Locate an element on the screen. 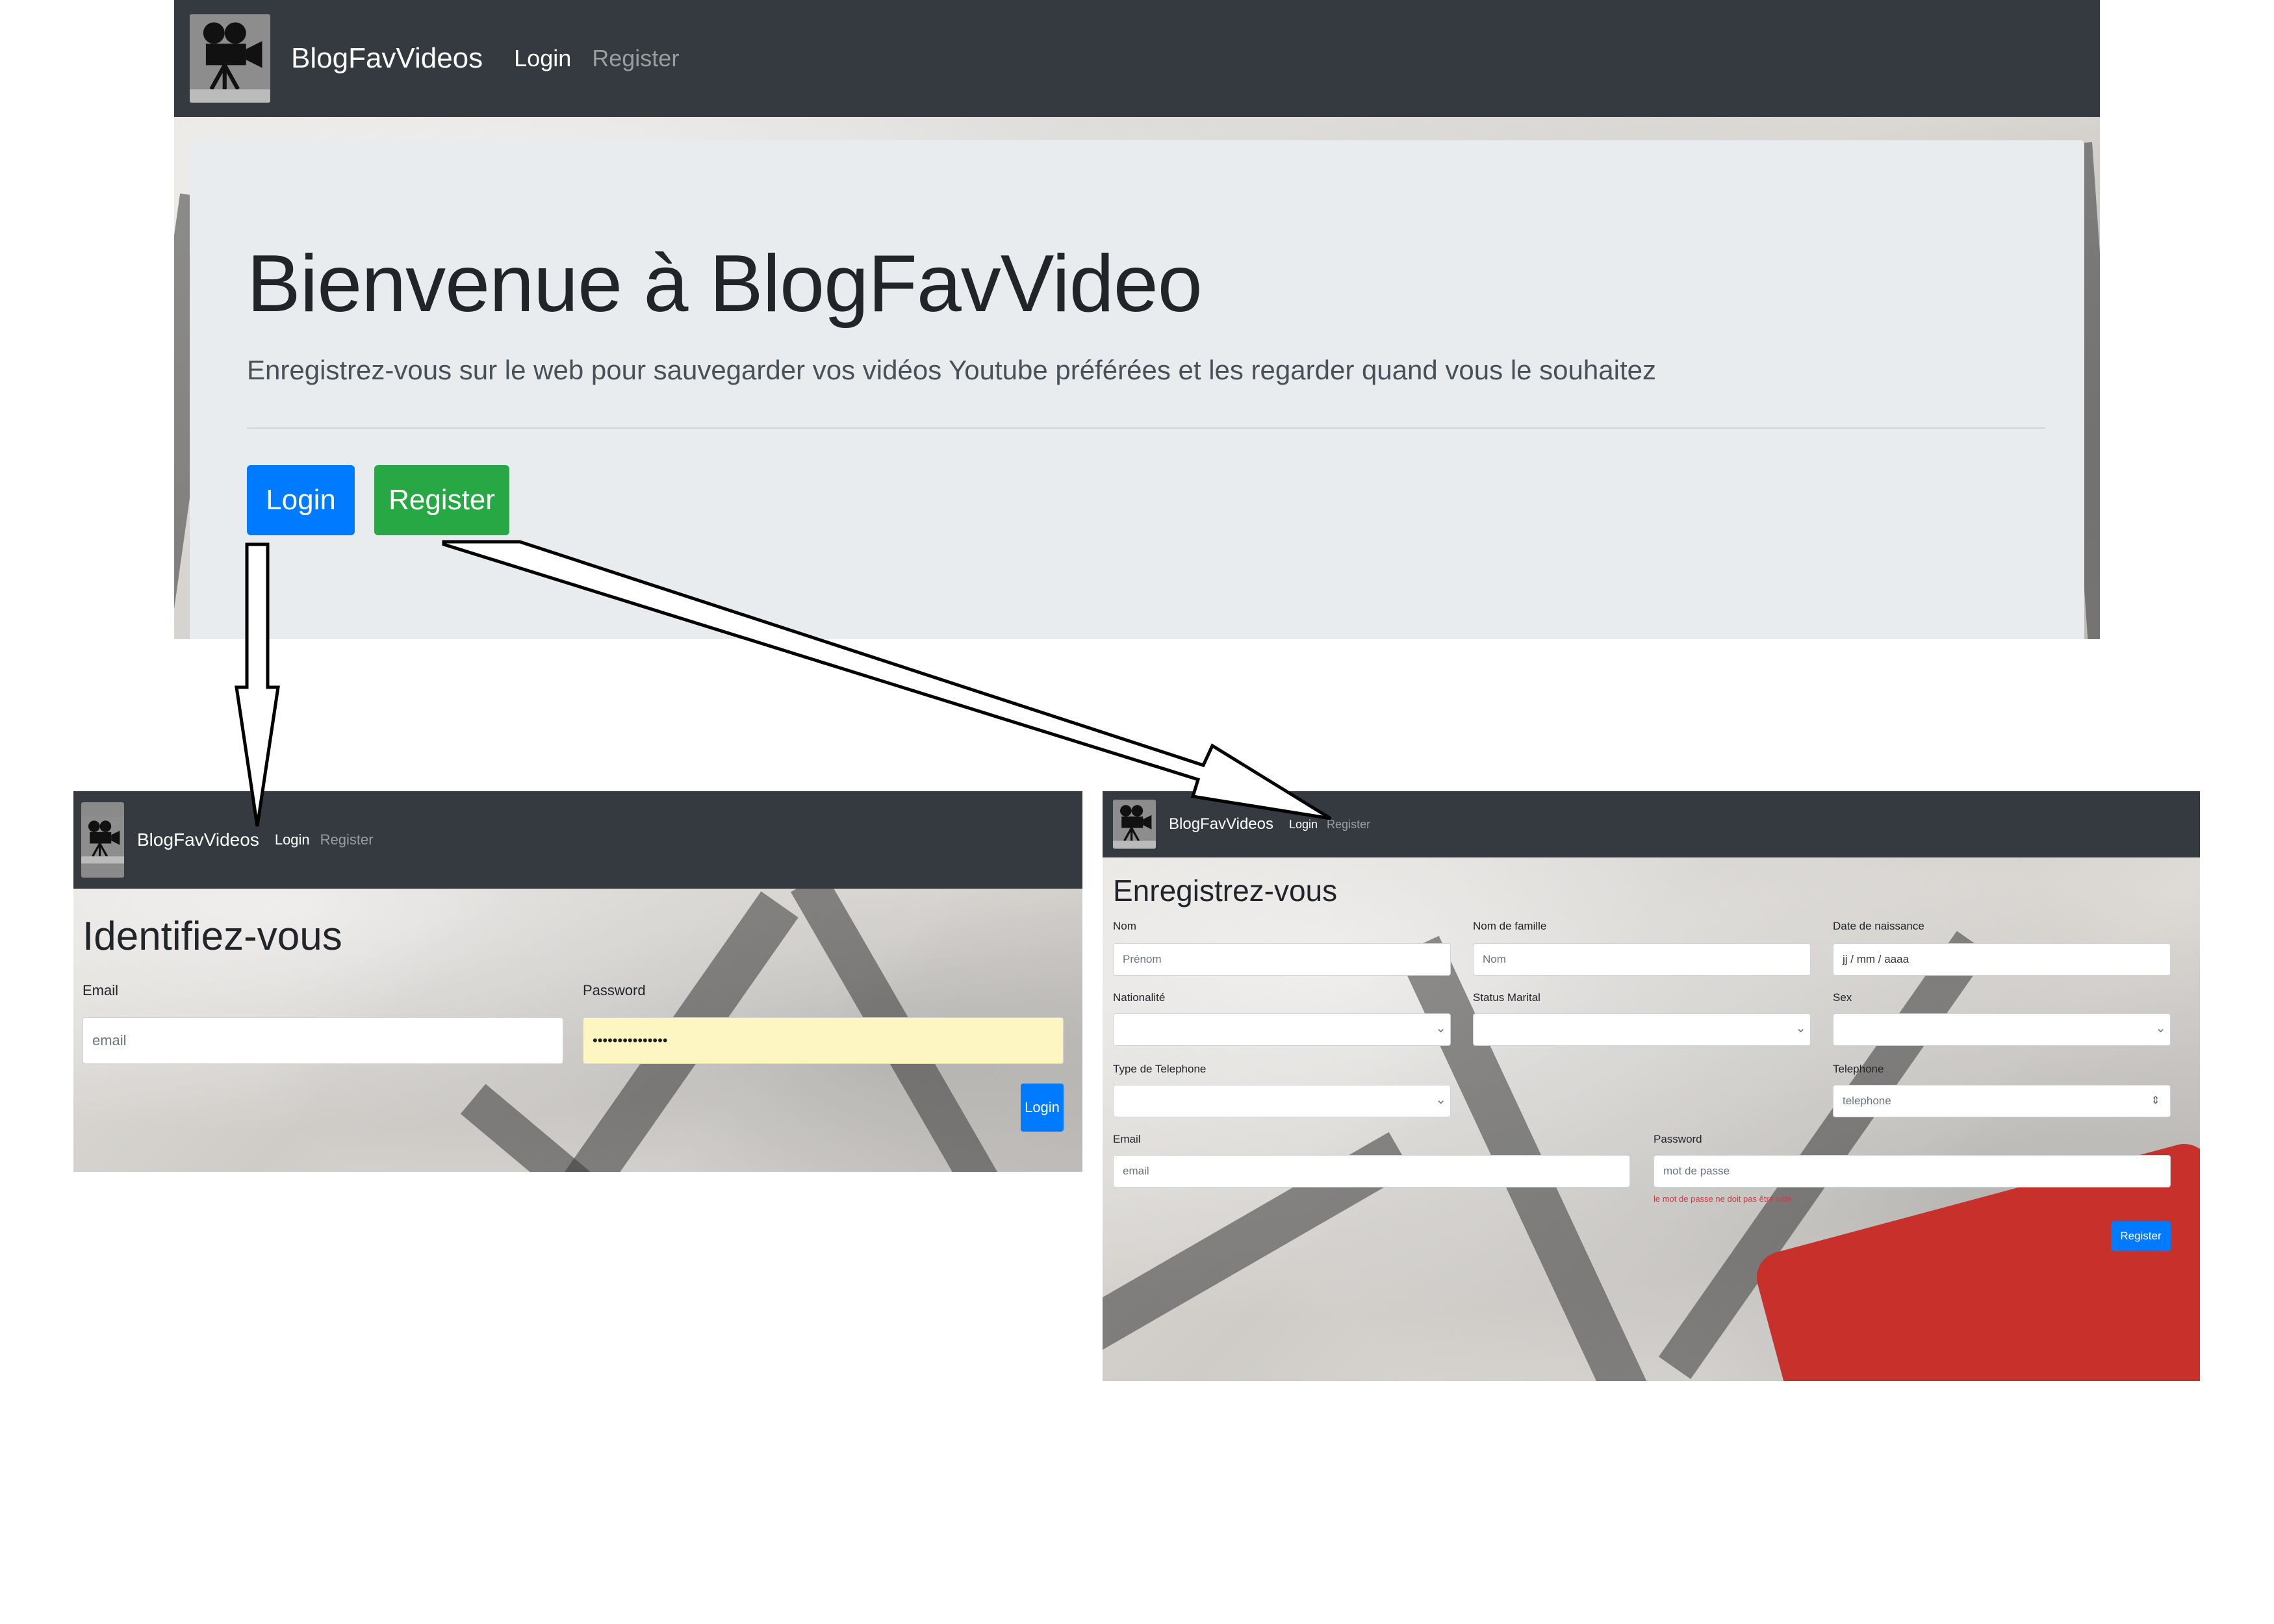  login-button: Login is located at coordinates (301, 500).